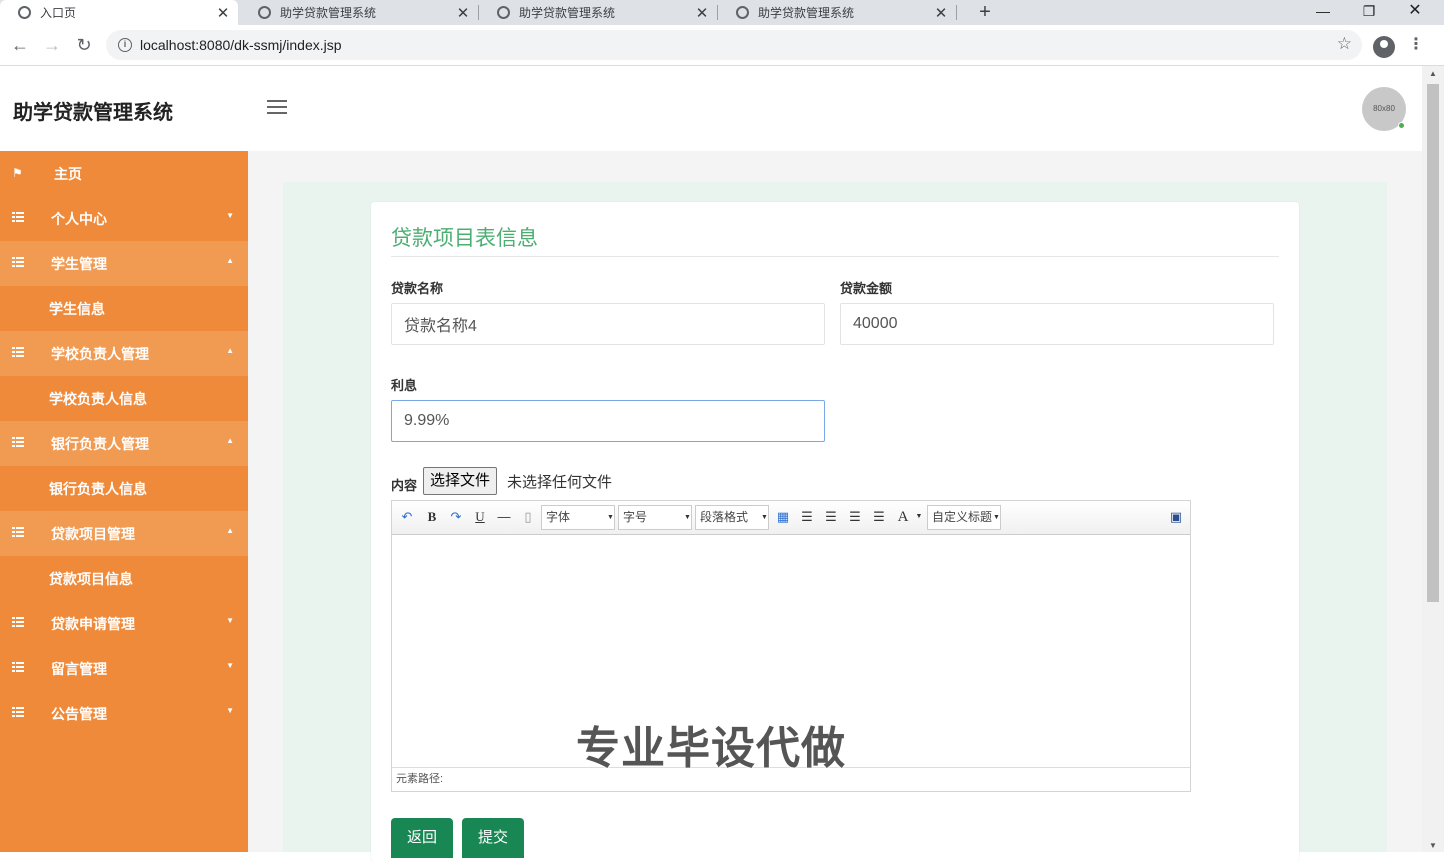 Image resolution: width=1444 pixels, height=862 pixels. What do you see at coordinates (93, 623) in the screenshot?
I see `sidebar-item-label: 贷款申请管理` at bounding box center [93, 623].